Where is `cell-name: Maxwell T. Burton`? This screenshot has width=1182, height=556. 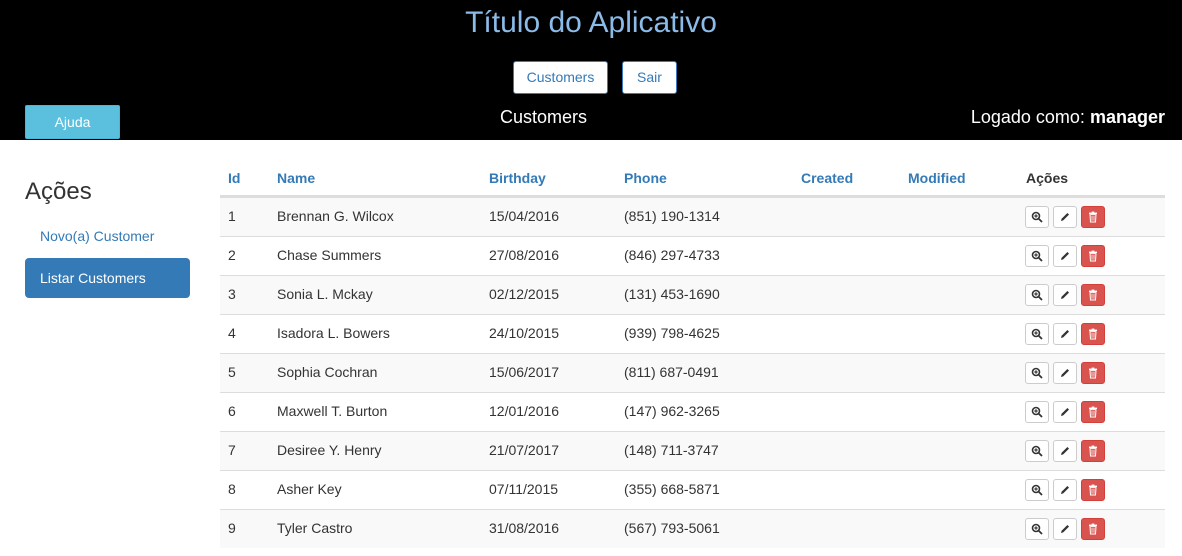
cell-name: Maxwell T. Burton is located at coordinates (332, 411).